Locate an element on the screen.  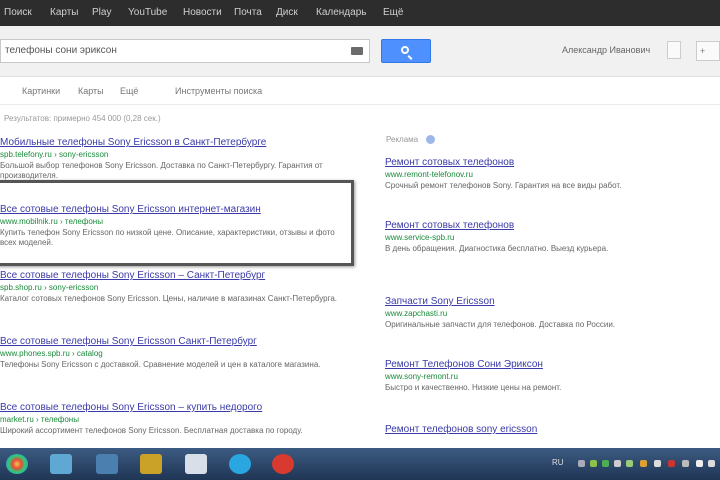
game-app-icon is located at coordinates (151, 464).